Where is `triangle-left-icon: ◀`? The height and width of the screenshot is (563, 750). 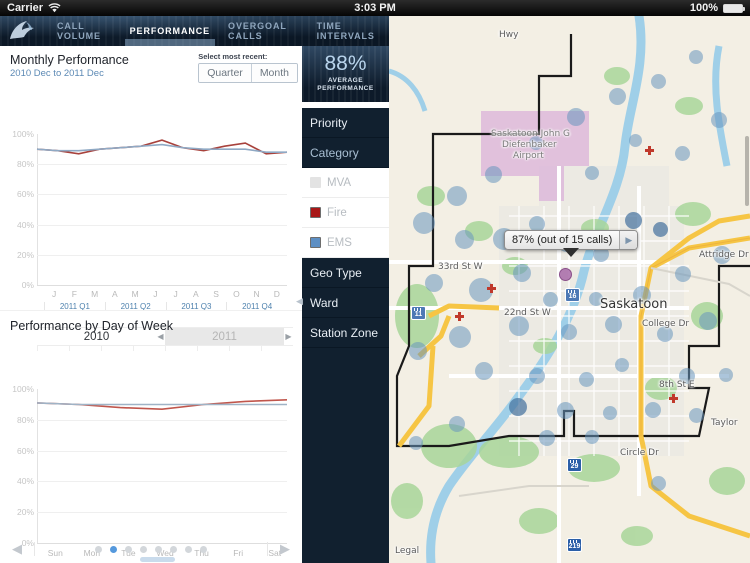 triangle-left-icon: ◀ is located at coordinates (17, 549).